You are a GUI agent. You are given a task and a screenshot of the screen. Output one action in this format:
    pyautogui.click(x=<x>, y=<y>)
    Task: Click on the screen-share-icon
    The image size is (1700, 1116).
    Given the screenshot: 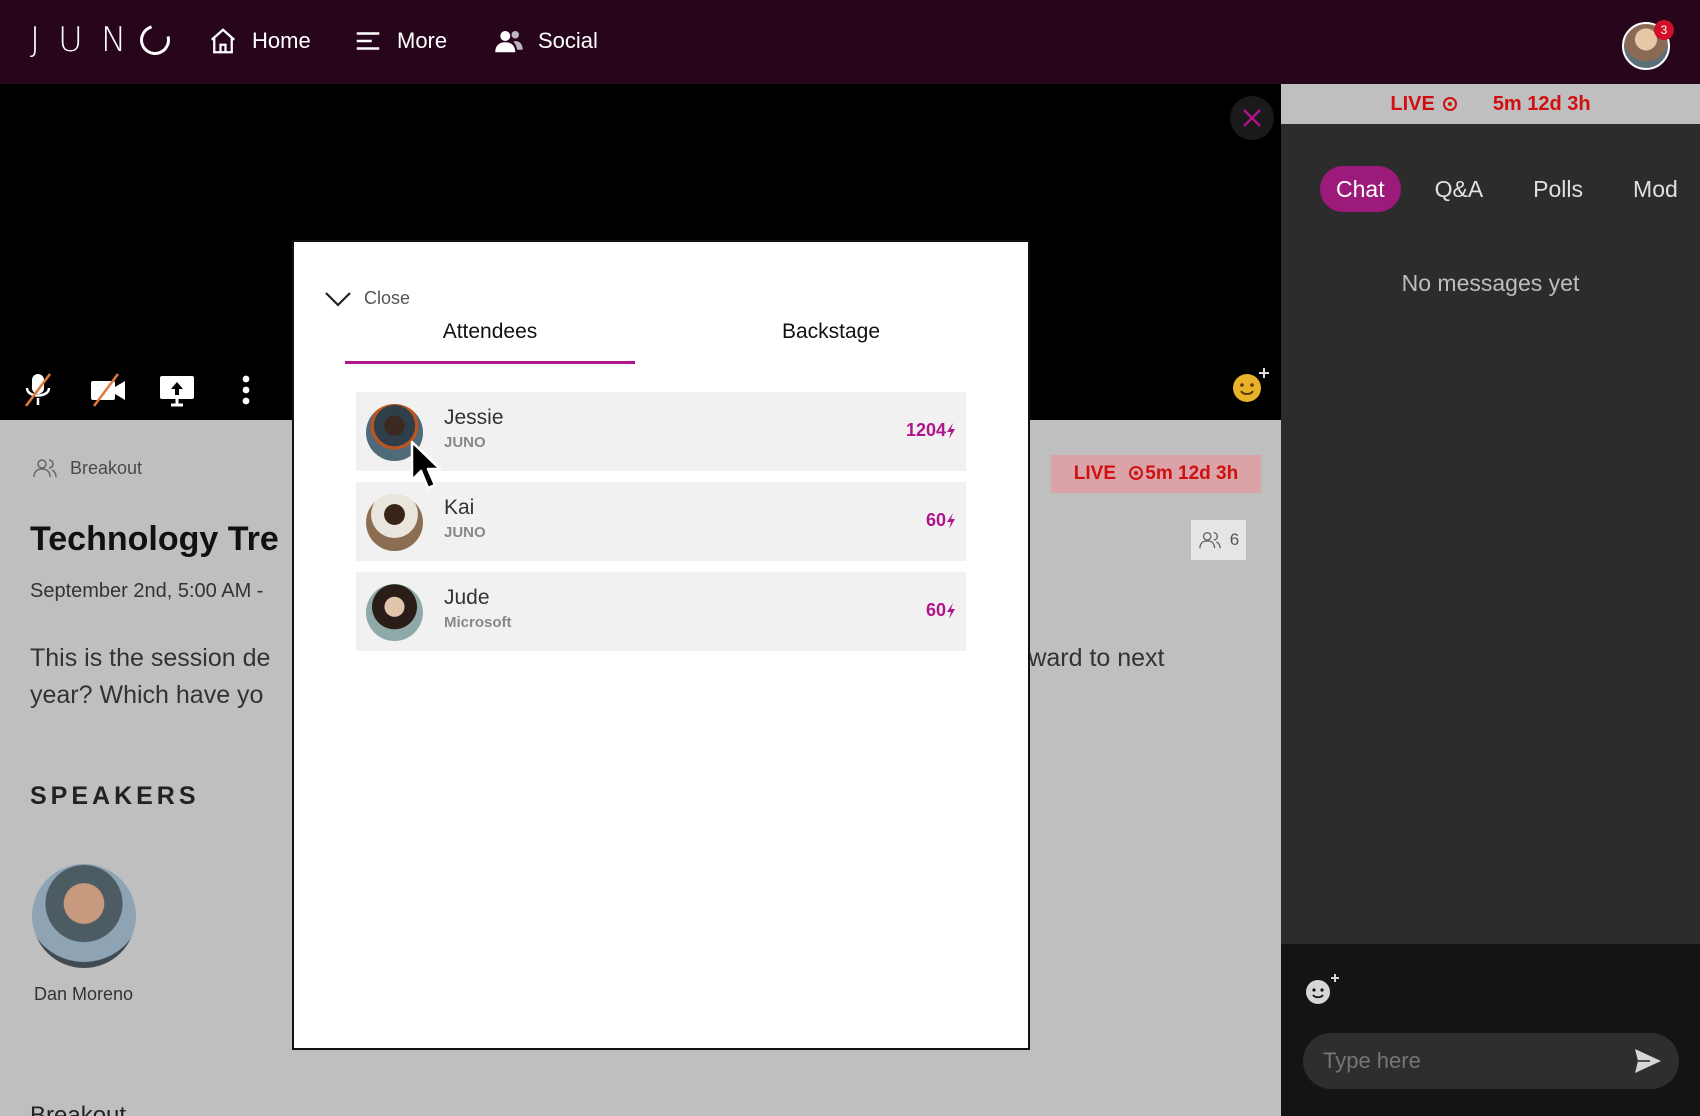 What is the action you would take?
    pyautogui.click(x=177, y=390)
    